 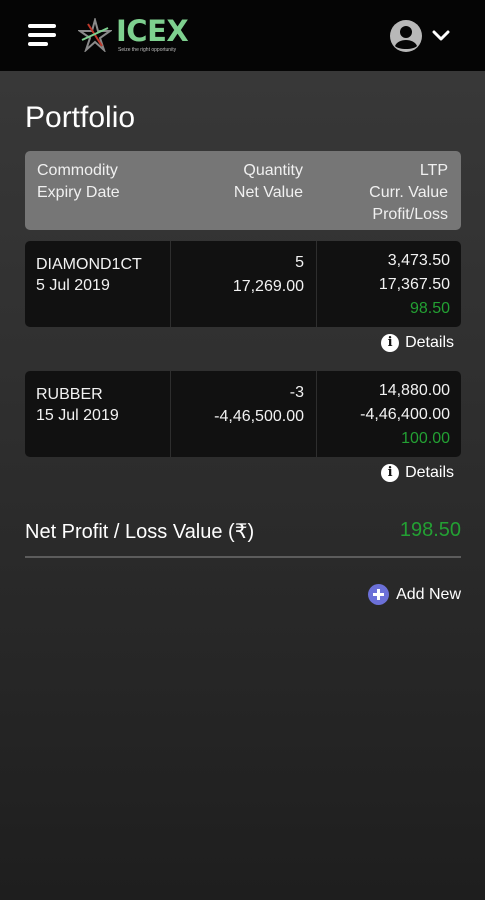 I want to click on icex-logo: ICEX Seize the right opportunity, so click(x=143, y=35).